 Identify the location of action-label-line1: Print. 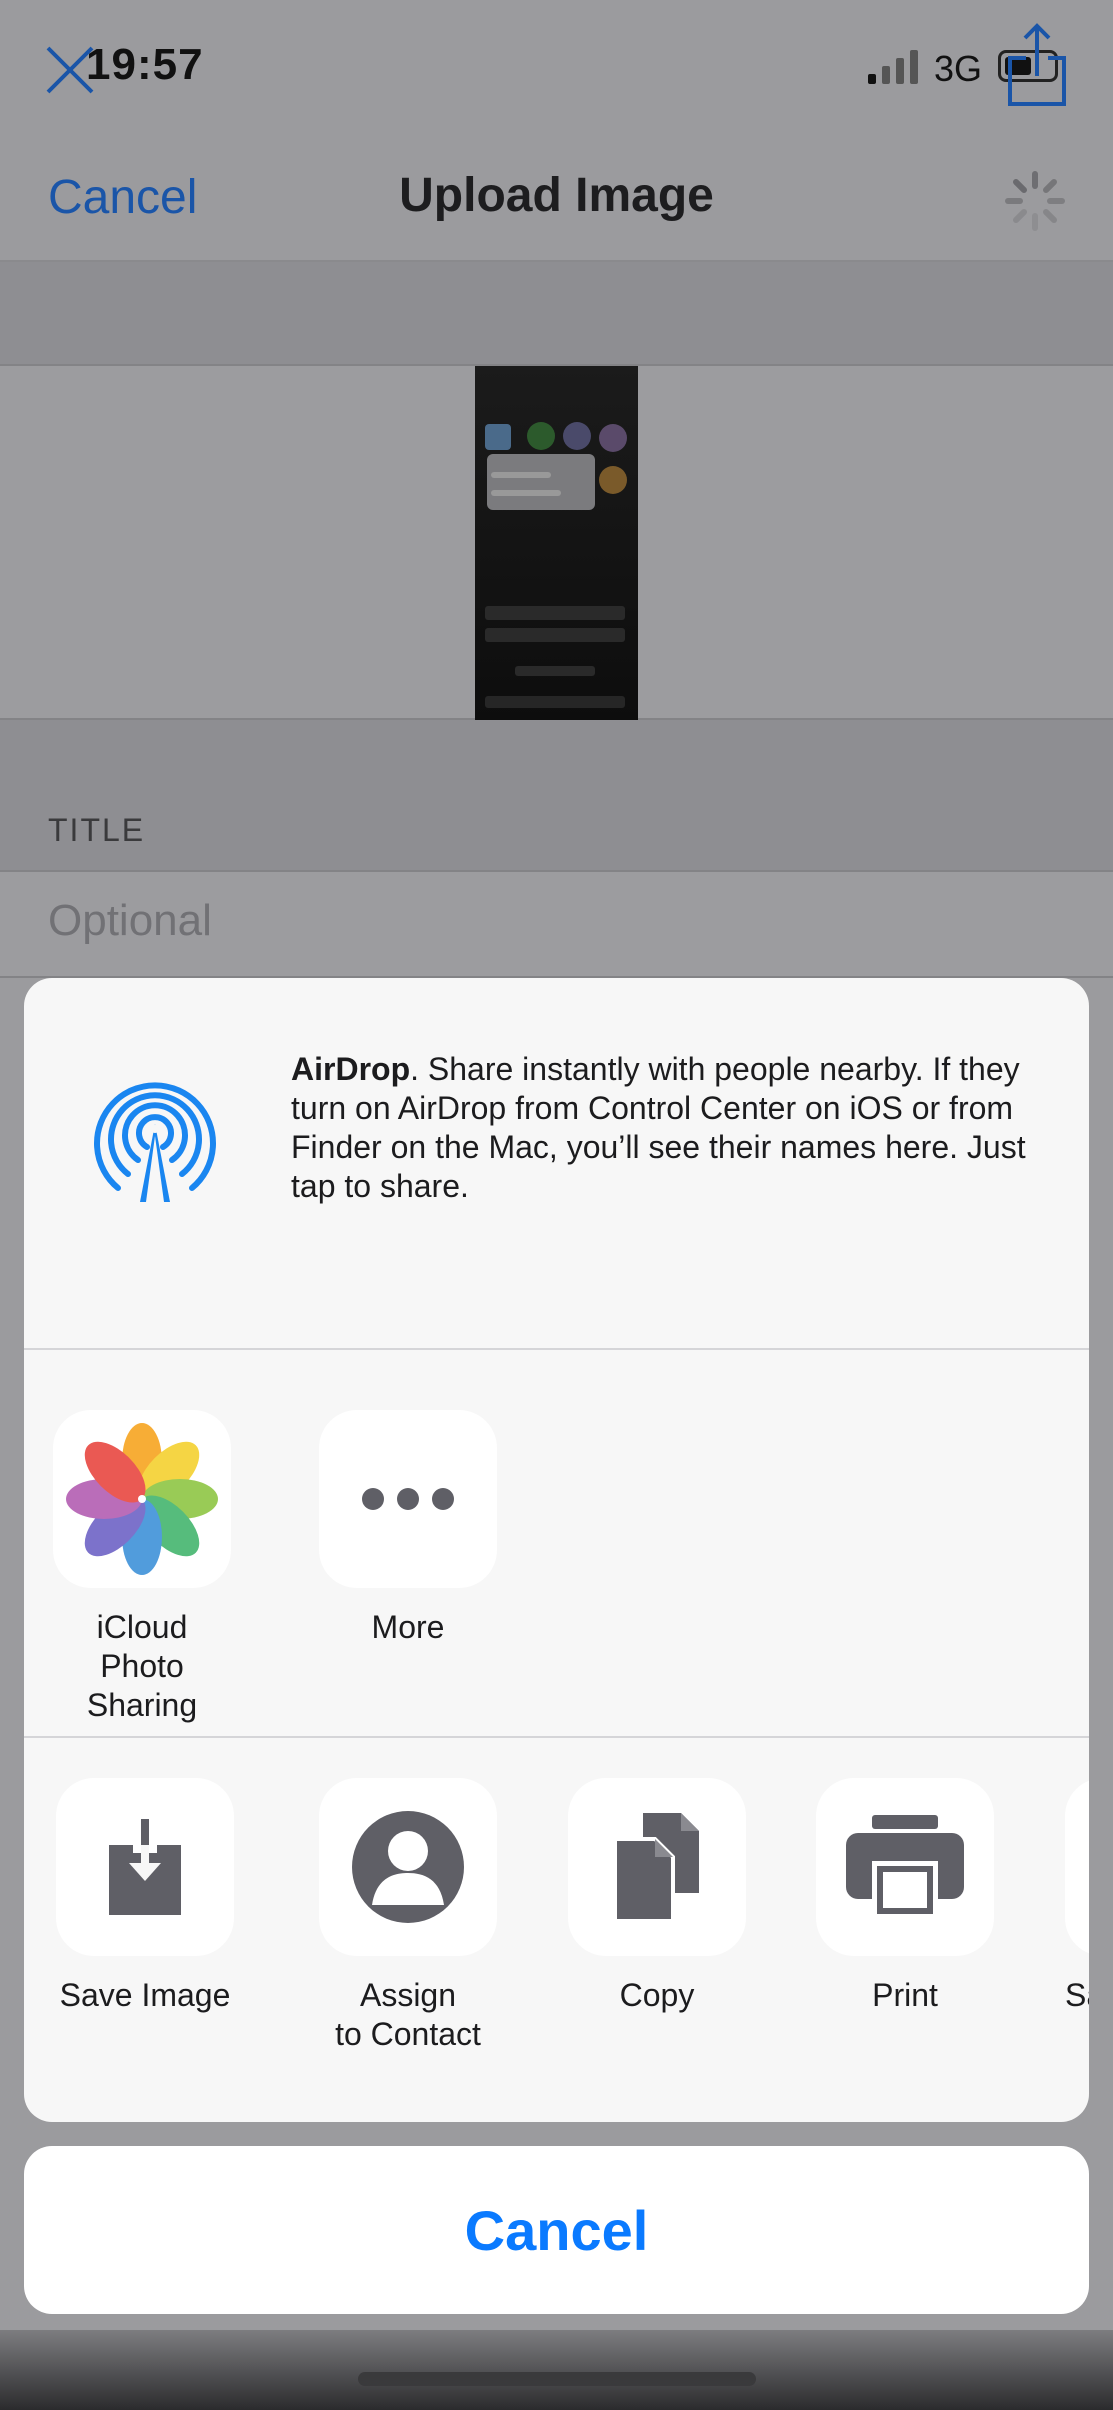
(905, 1995).